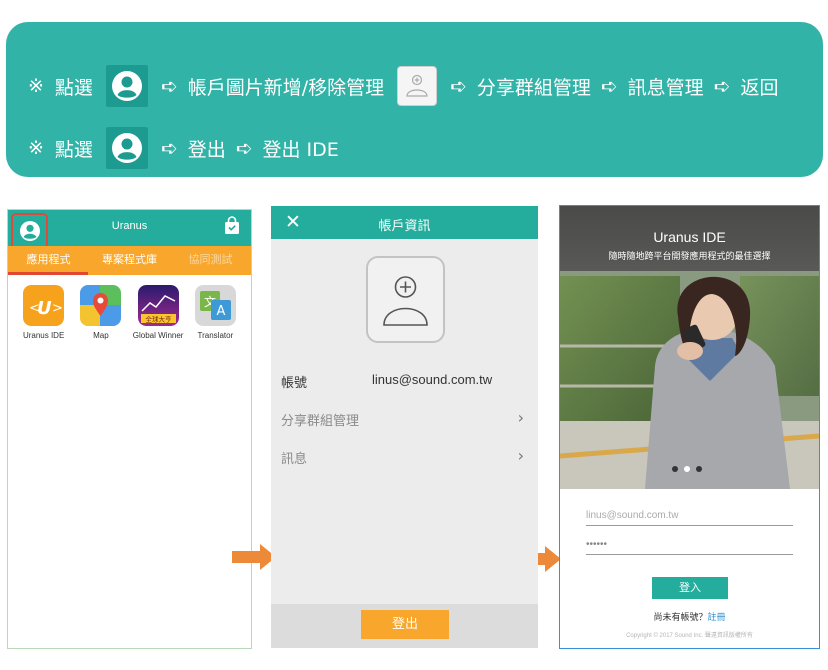 Image resolution: width=828 pixels, height=670 pixels. I want to click on store-bag-icon, so click(232, 228).